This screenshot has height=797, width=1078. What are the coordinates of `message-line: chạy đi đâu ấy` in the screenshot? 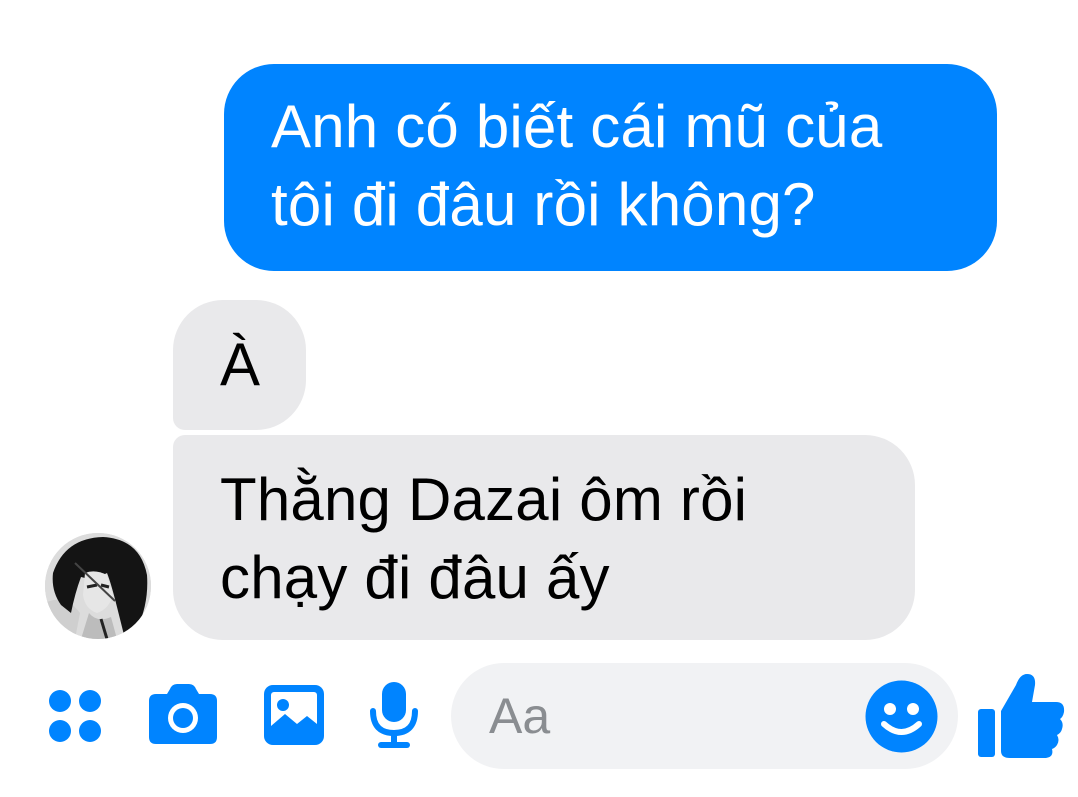 It's located at (415, 577).